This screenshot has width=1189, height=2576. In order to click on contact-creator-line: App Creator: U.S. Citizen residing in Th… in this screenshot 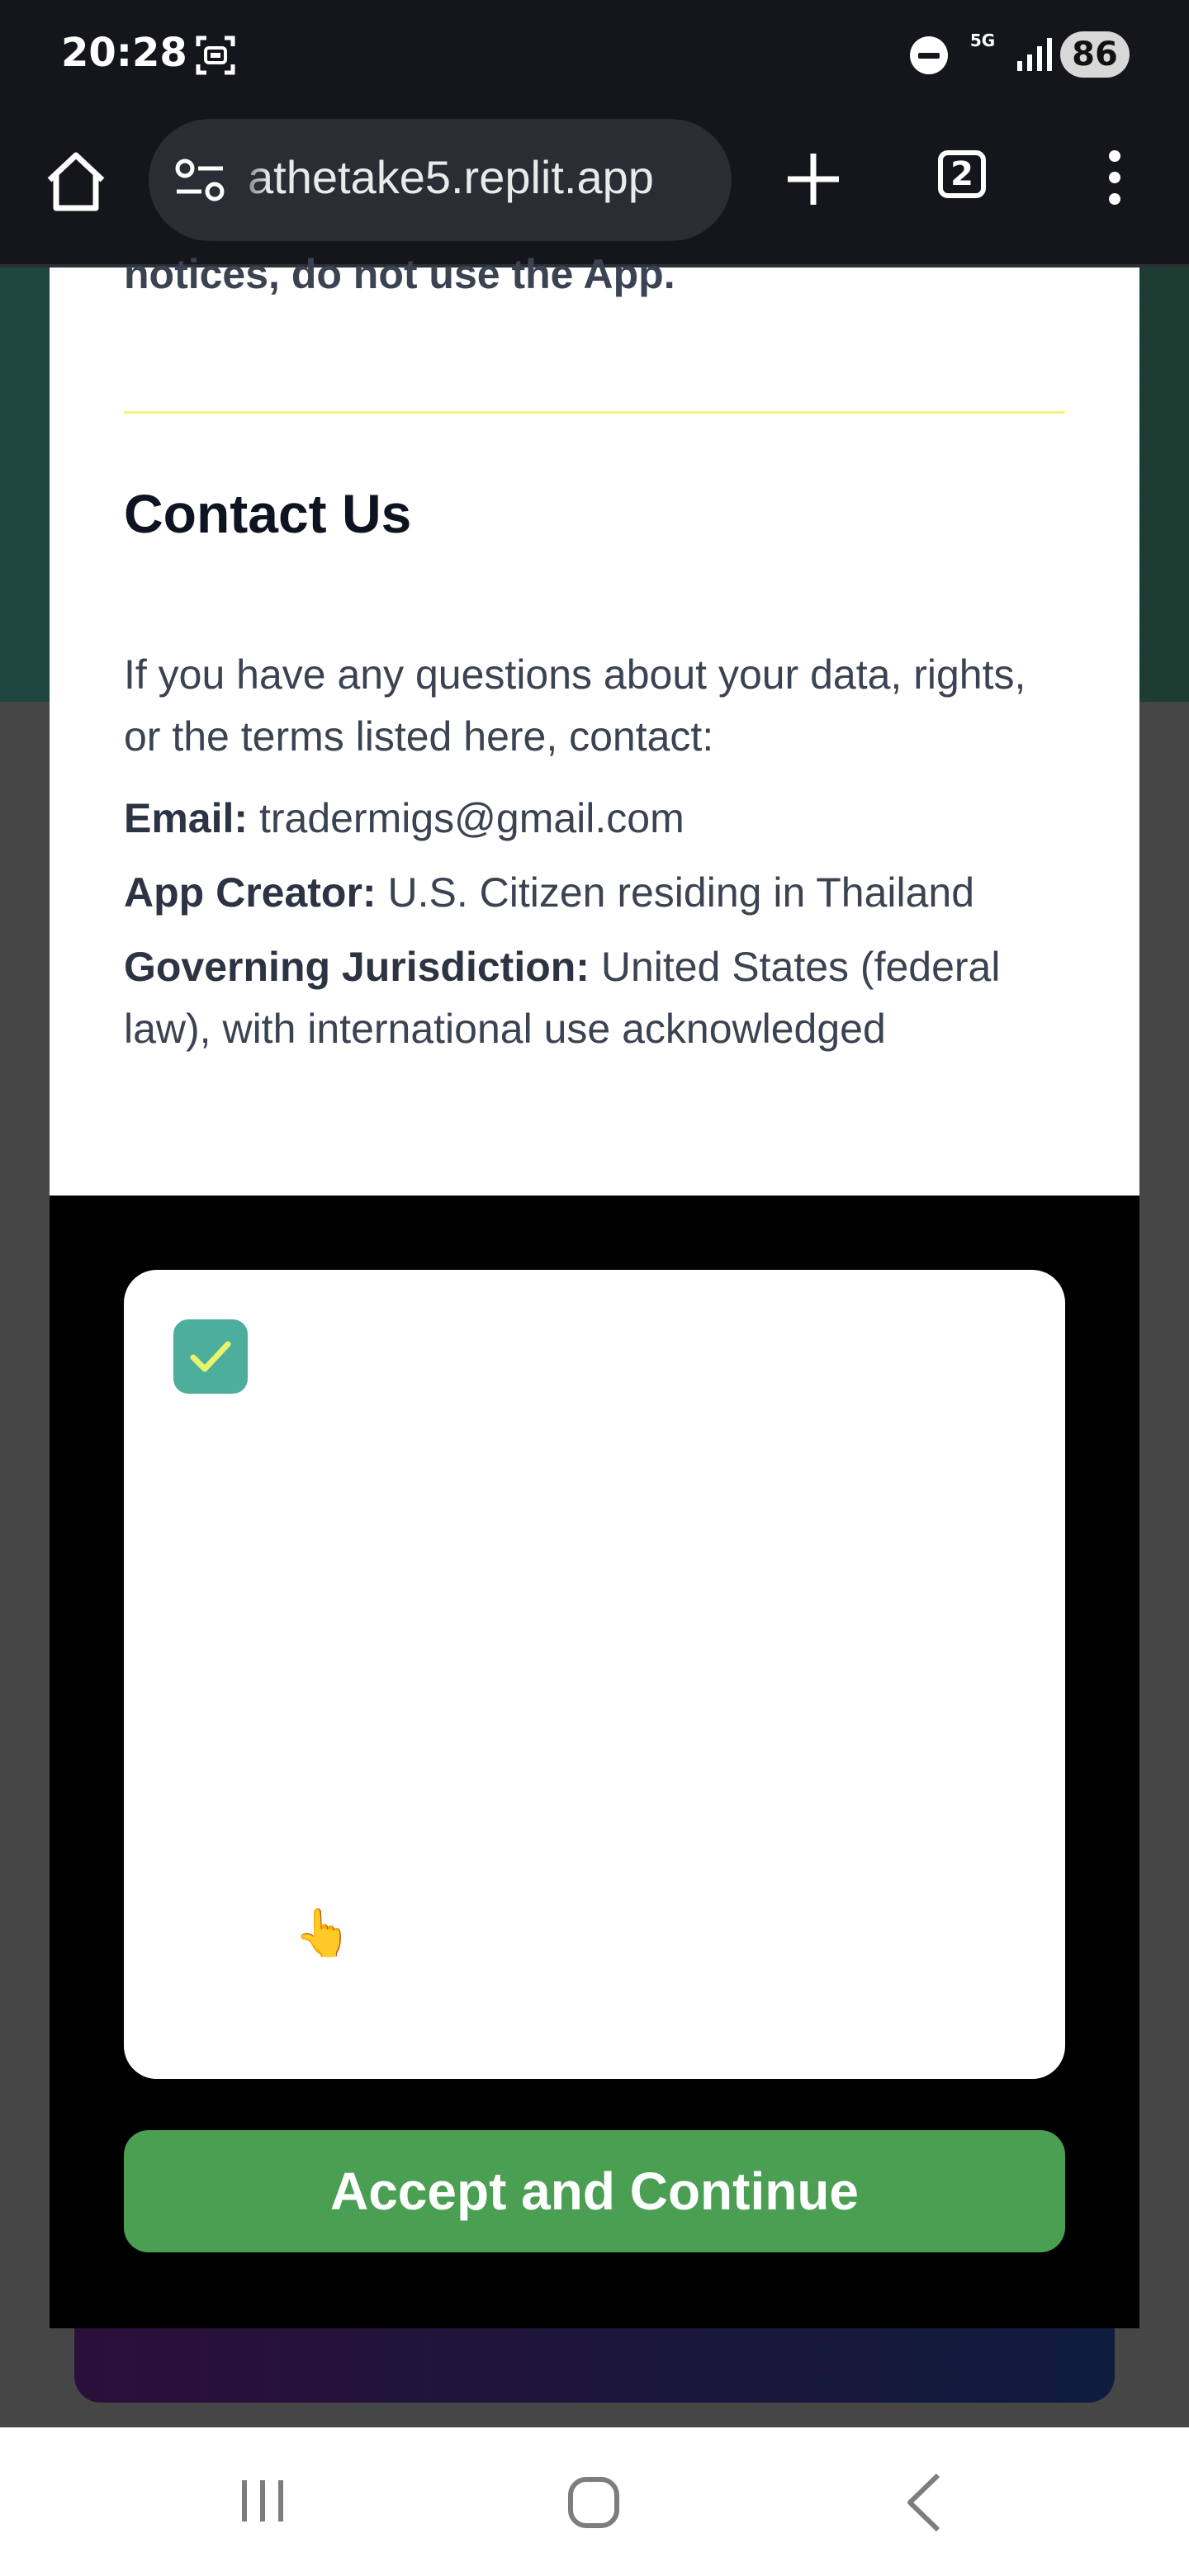, I will do `click(598, 893)`.